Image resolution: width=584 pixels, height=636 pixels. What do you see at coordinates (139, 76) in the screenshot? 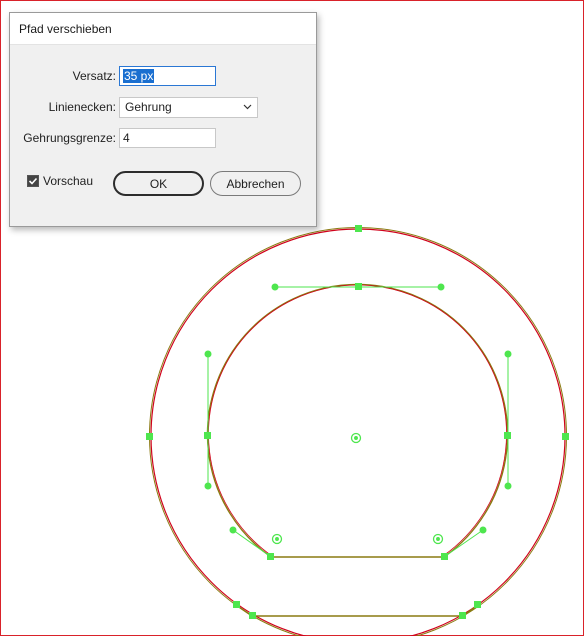
I see `offset-value: 35 px` at bounding box center [139, 76].